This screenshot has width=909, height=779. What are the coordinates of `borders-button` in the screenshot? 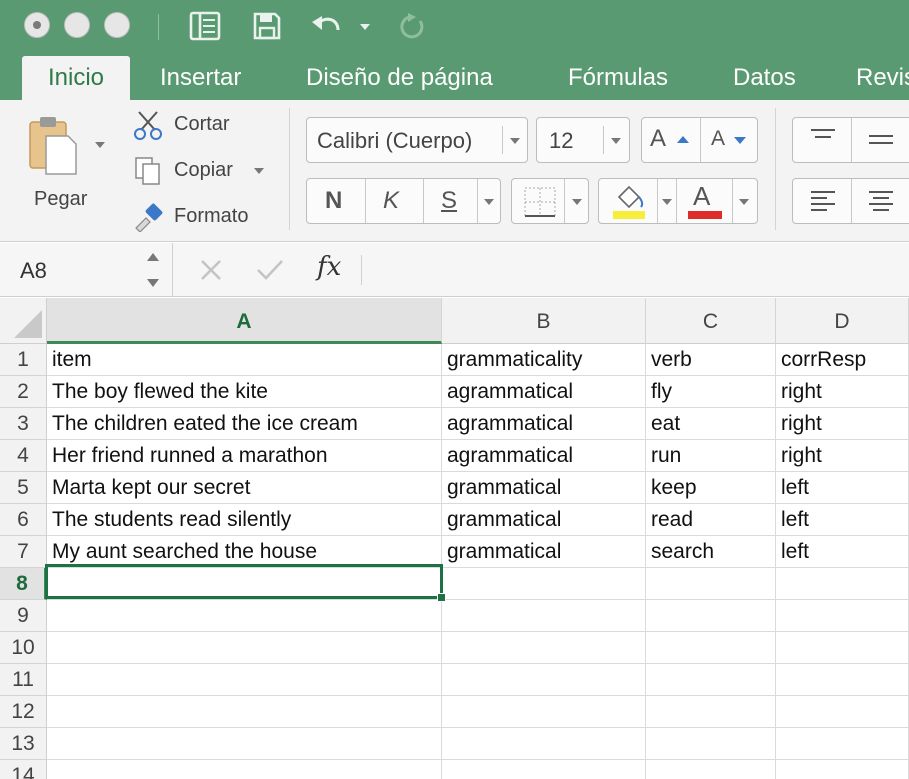 It's located at (550, 201).